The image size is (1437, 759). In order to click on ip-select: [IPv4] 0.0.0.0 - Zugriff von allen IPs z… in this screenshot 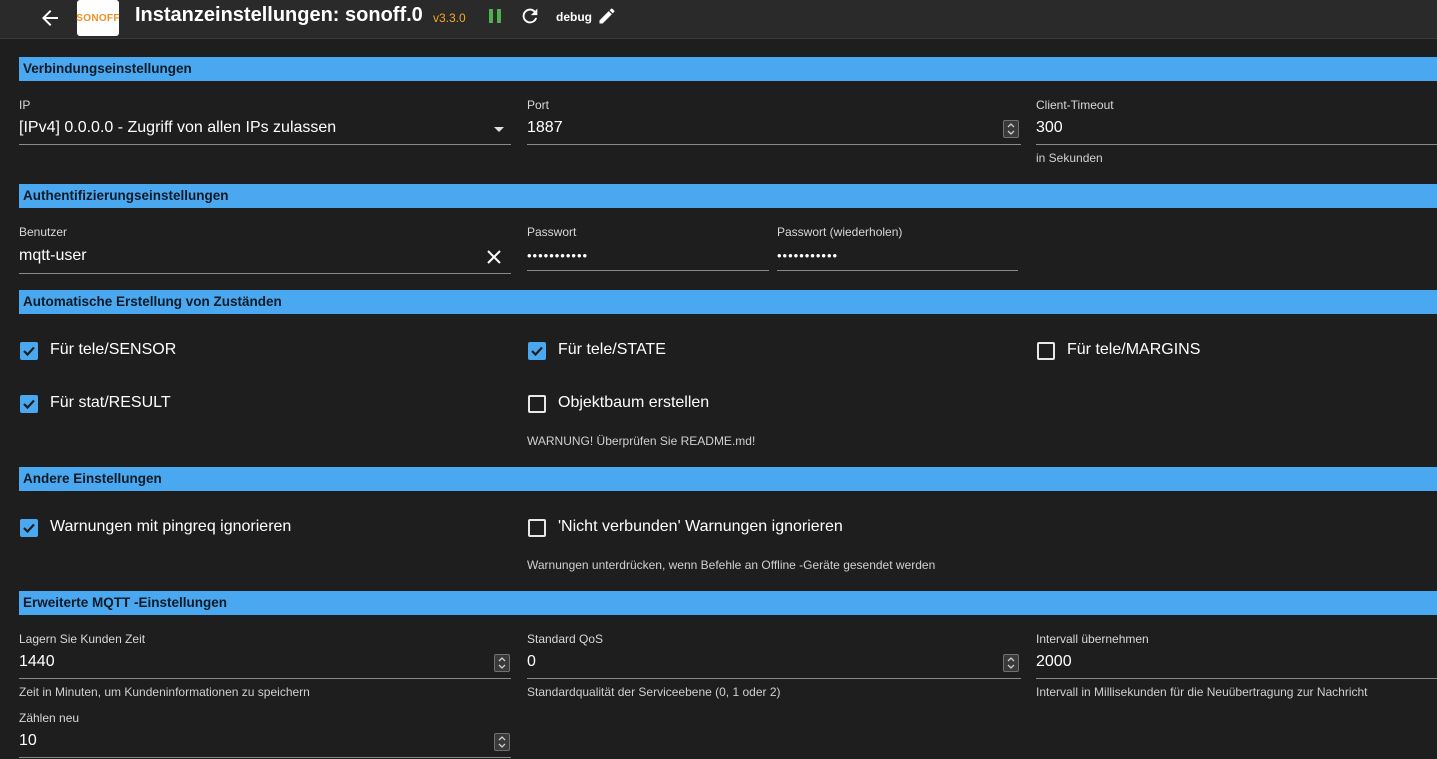, I will do `click(177, 128)`.